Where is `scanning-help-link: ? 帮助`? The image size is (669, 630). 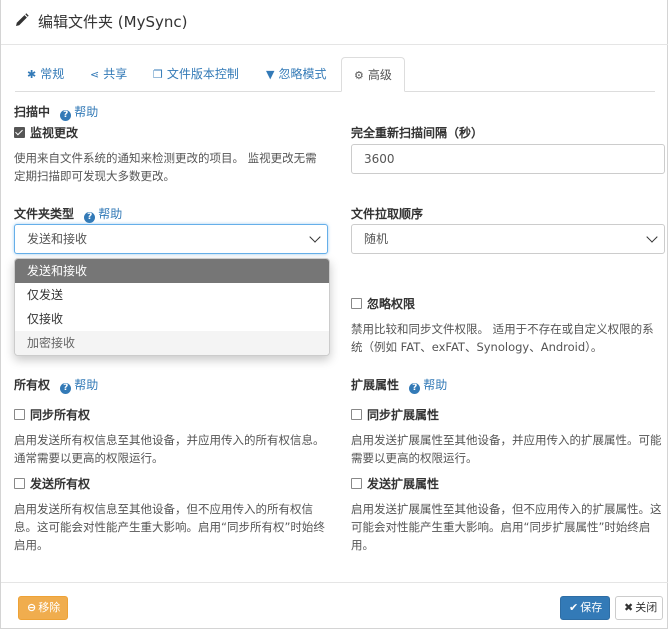
scanning-help-link: ? 帮助 is located at coordinates (79, 113).